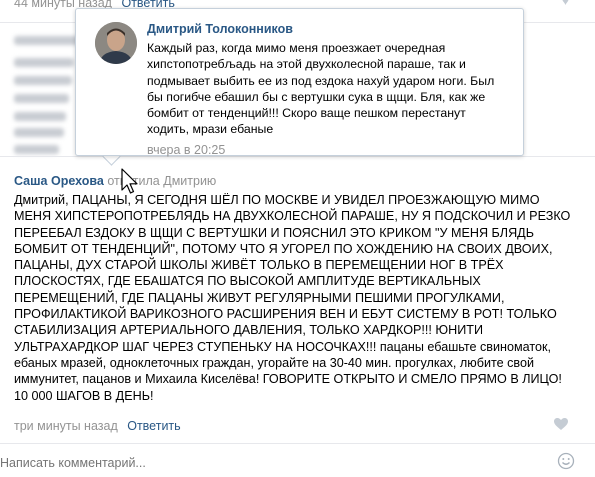 The height and width of the screenshot is (477, 595). I want to click on popup-author-link: Дмитрий Толоконников, so click(220, 29).